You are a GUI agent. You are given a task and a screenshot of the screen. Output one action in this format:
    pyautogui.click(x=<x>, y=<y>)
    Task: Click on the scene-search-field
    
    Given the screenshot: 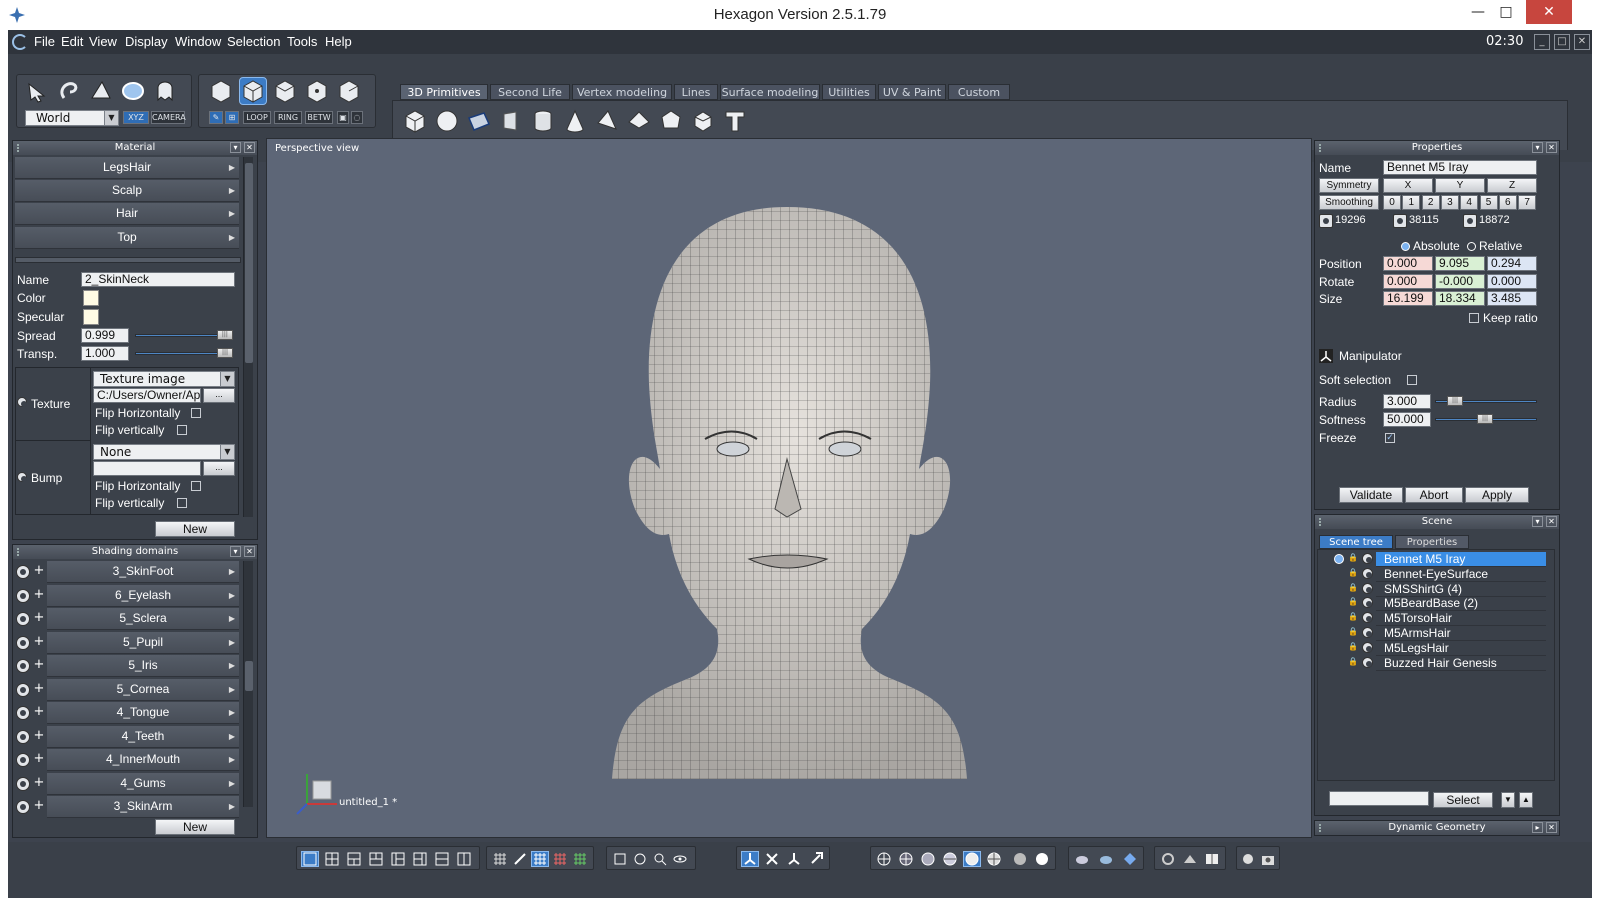 What is the action you would take?
    pyautogui.click(x=1379, y=798)
    